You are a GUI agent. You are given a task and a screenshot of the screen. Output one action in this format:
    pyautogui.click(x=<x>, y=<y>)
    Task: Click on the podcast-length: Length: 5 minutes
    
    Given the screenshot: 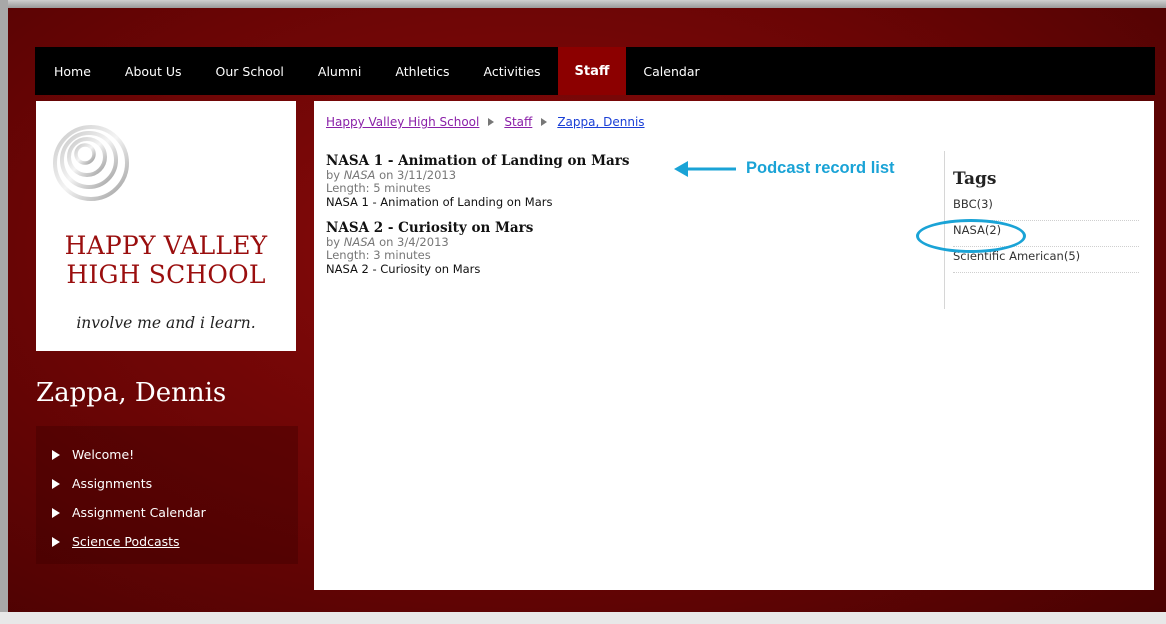 What is the action you would take?
    pyautogui.click(x=378, y=188)
    